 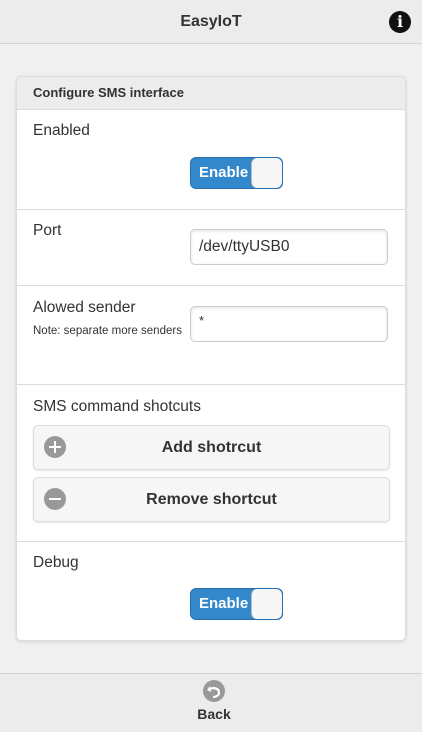 I want to click on allowed-sender-label: Alowed sender, so click(x=84, y=307).